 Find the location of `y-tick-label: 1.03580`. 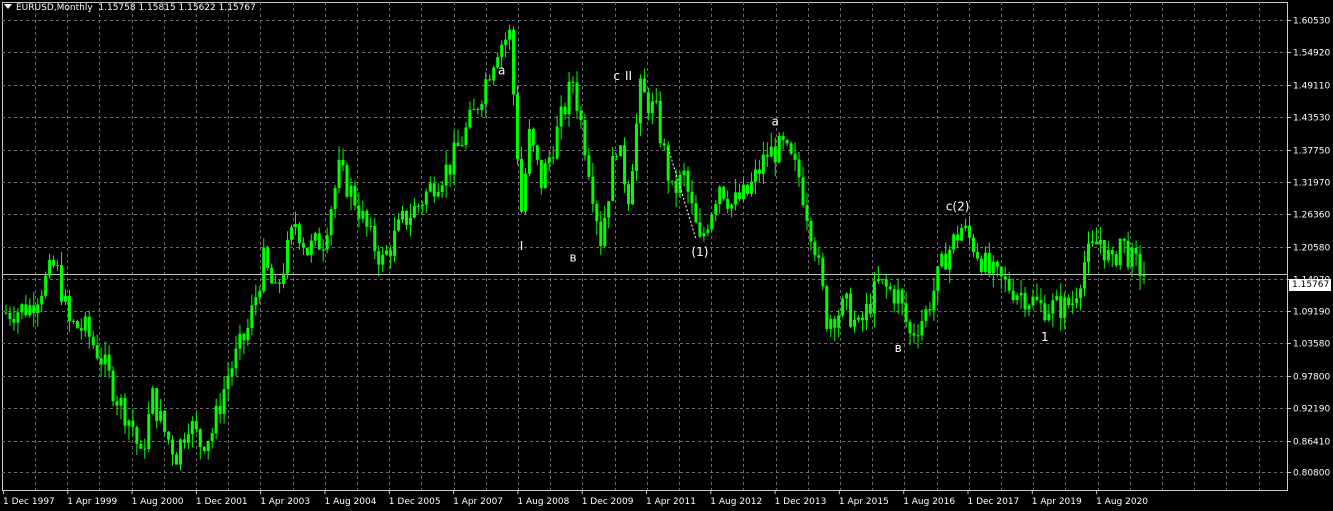

y-tick-label: 1.03580 is located at coordinates (1311, 345).